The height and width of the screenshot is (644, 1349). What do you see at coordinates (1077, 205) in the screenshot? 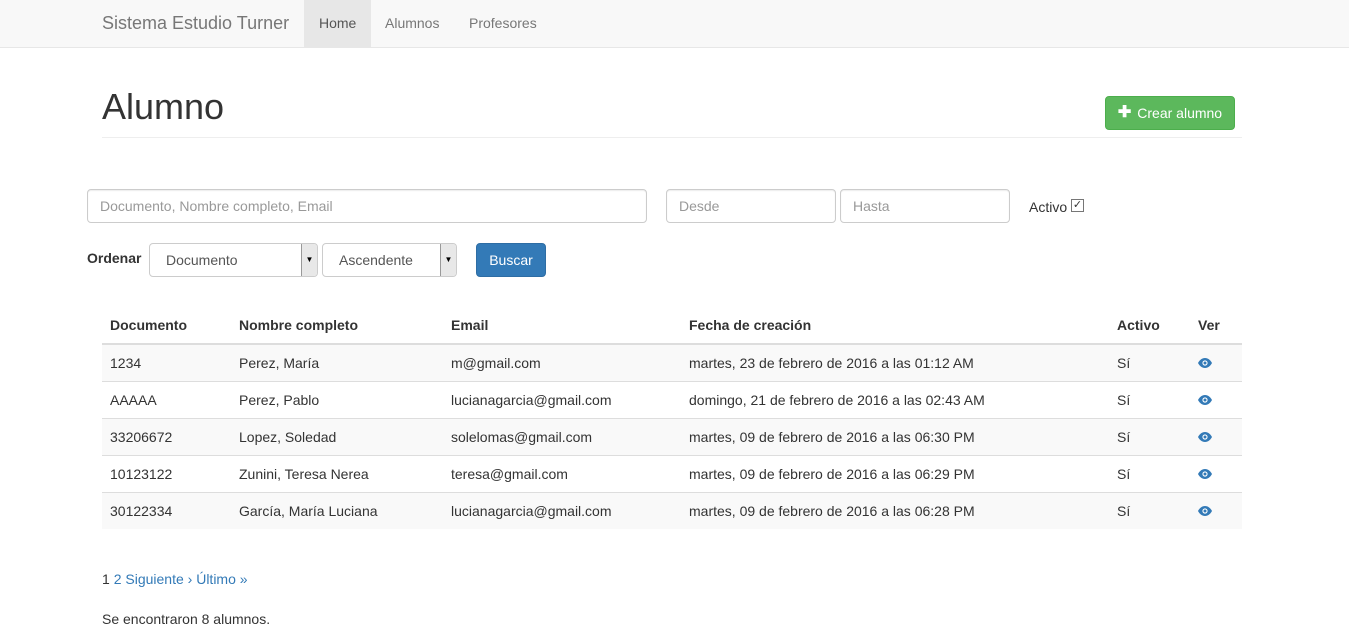
I see `activo-checkbox: ✓` at bounding box center [1077, 205].